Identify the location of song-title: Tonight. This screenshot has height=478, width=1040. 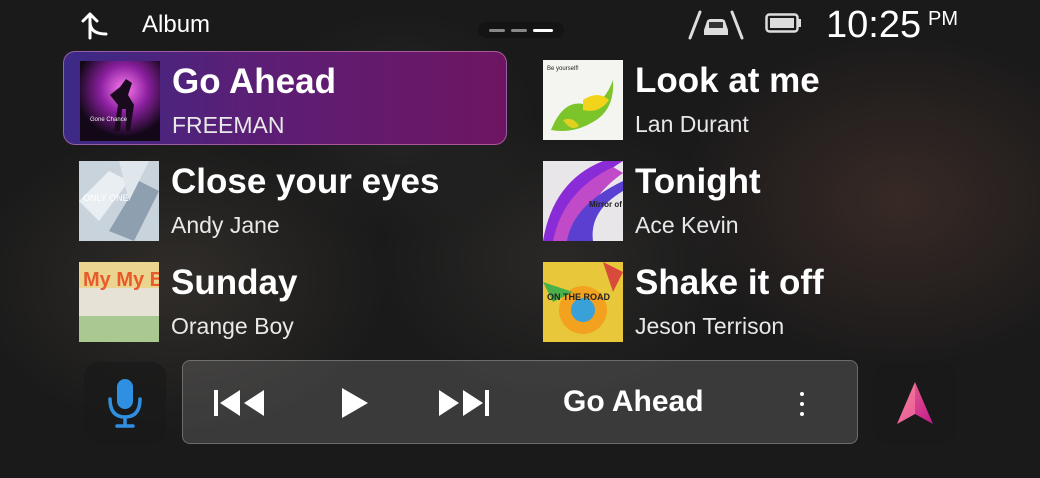
(698, 181).